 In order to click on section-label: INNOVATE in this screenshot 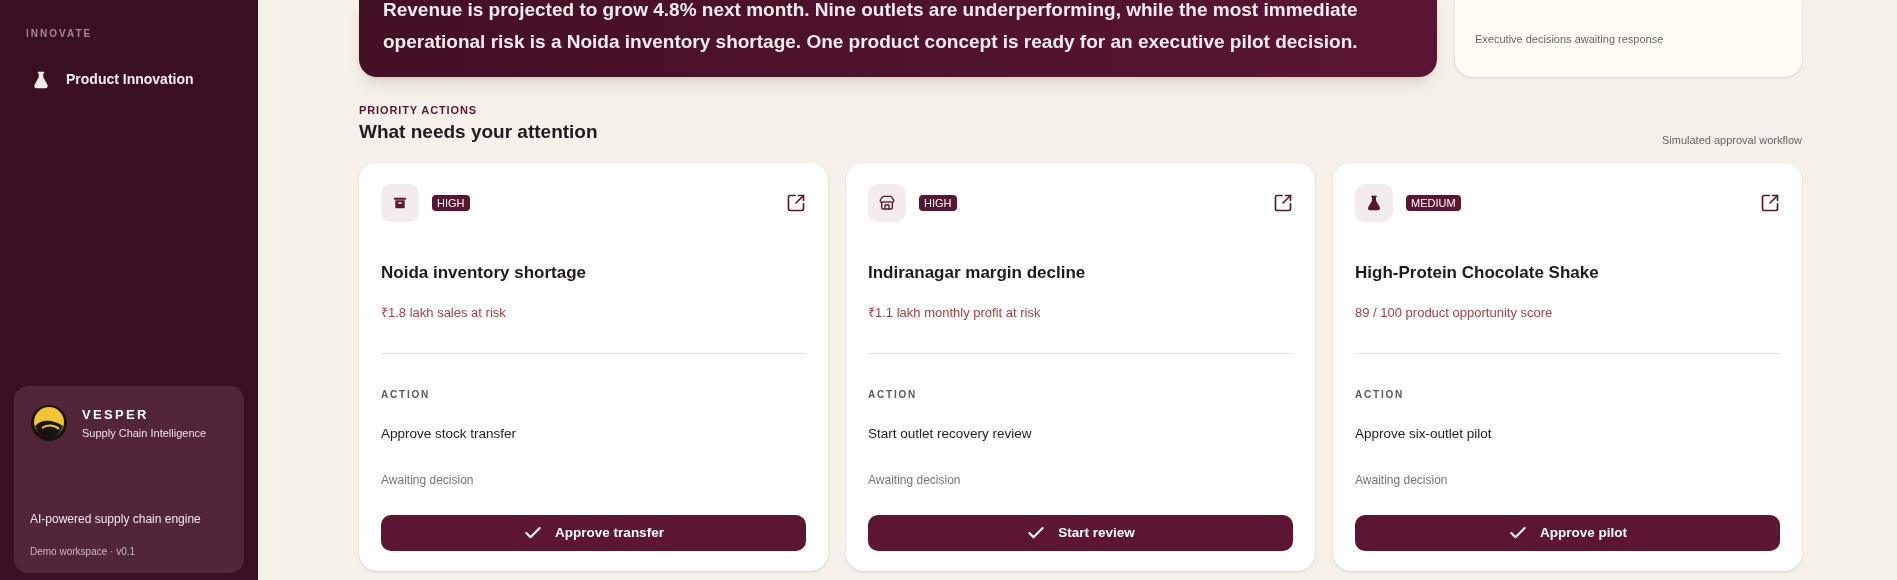, I will do `click(59, 34)`.